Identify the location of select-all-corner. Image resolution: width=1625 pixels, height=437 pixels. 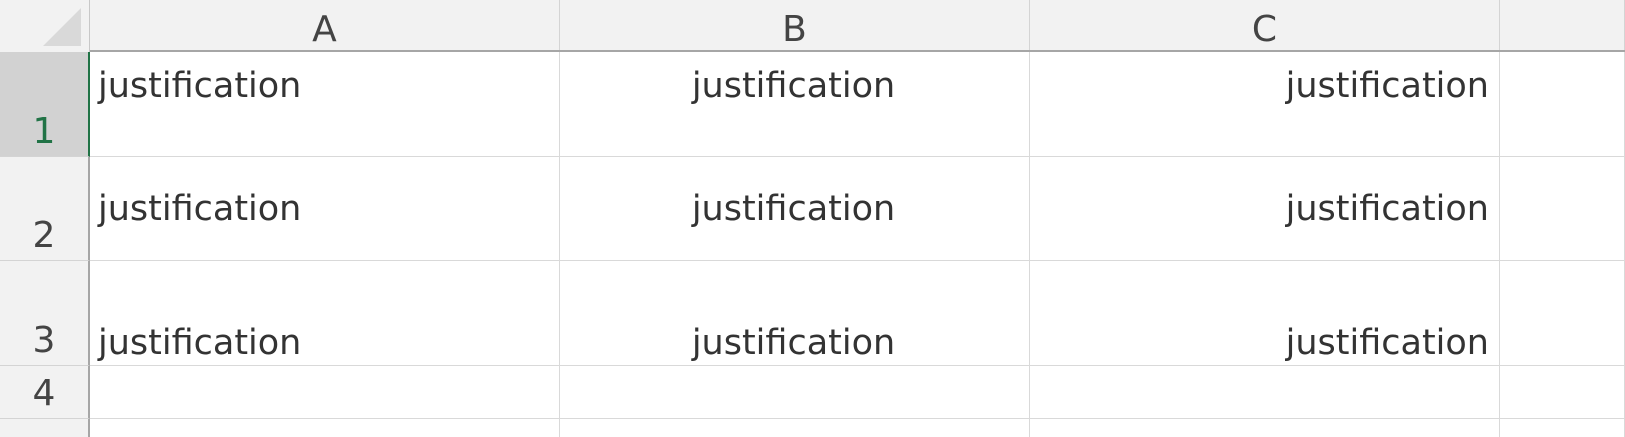
(45, 26).